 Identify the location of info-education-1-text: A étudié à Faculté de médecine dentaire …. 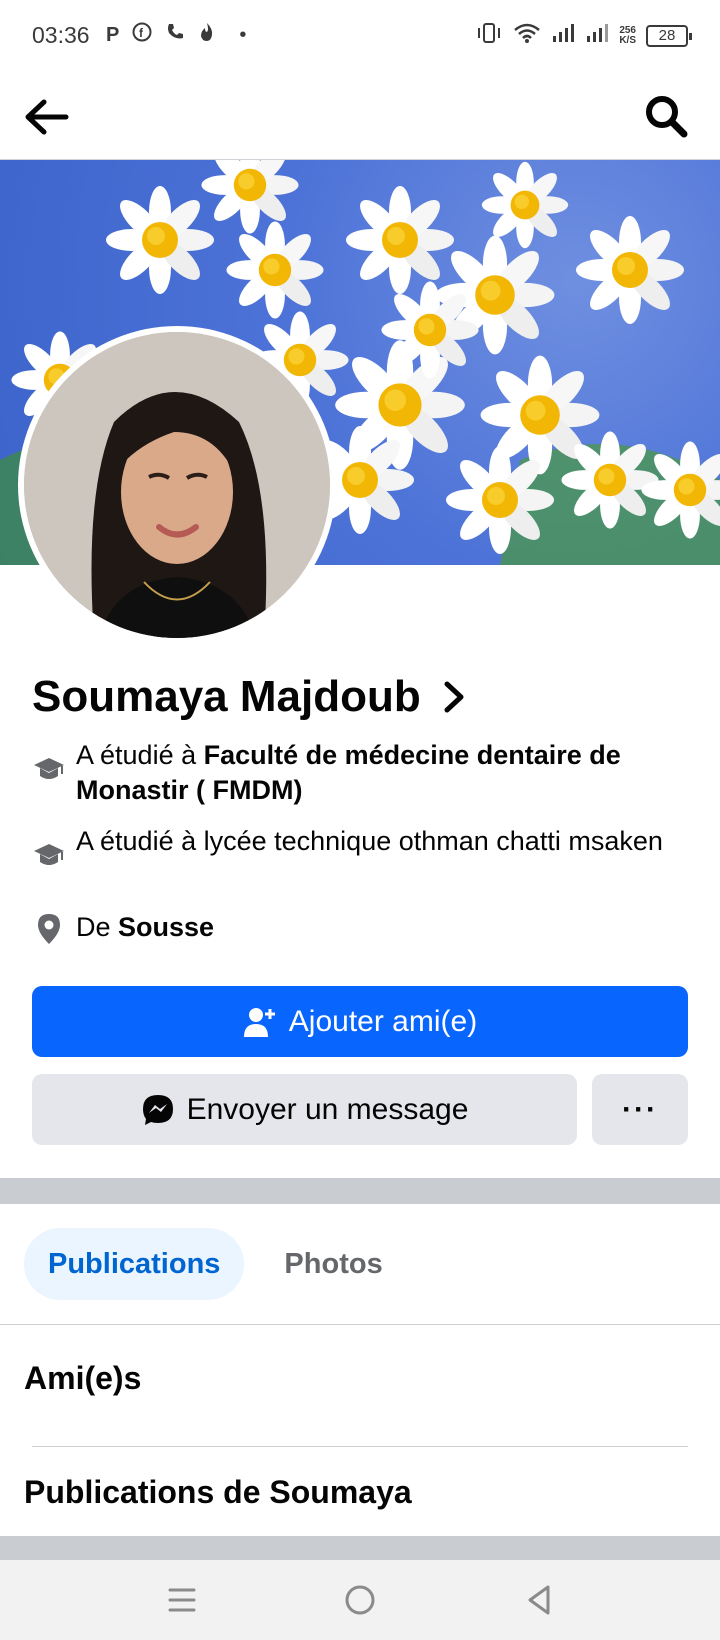
(384, 773).